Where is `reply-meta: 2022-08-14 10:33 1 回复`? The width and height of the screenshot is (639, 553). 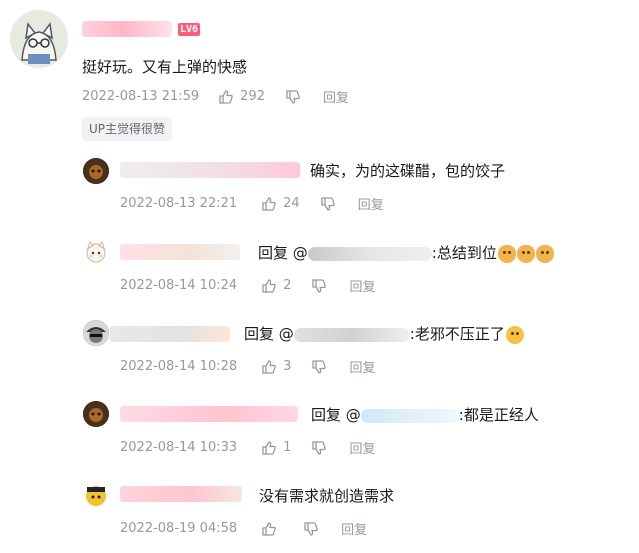
reply-meta: 2022-08-14 10:33 1 回复 is located at coordinates (247, 447).